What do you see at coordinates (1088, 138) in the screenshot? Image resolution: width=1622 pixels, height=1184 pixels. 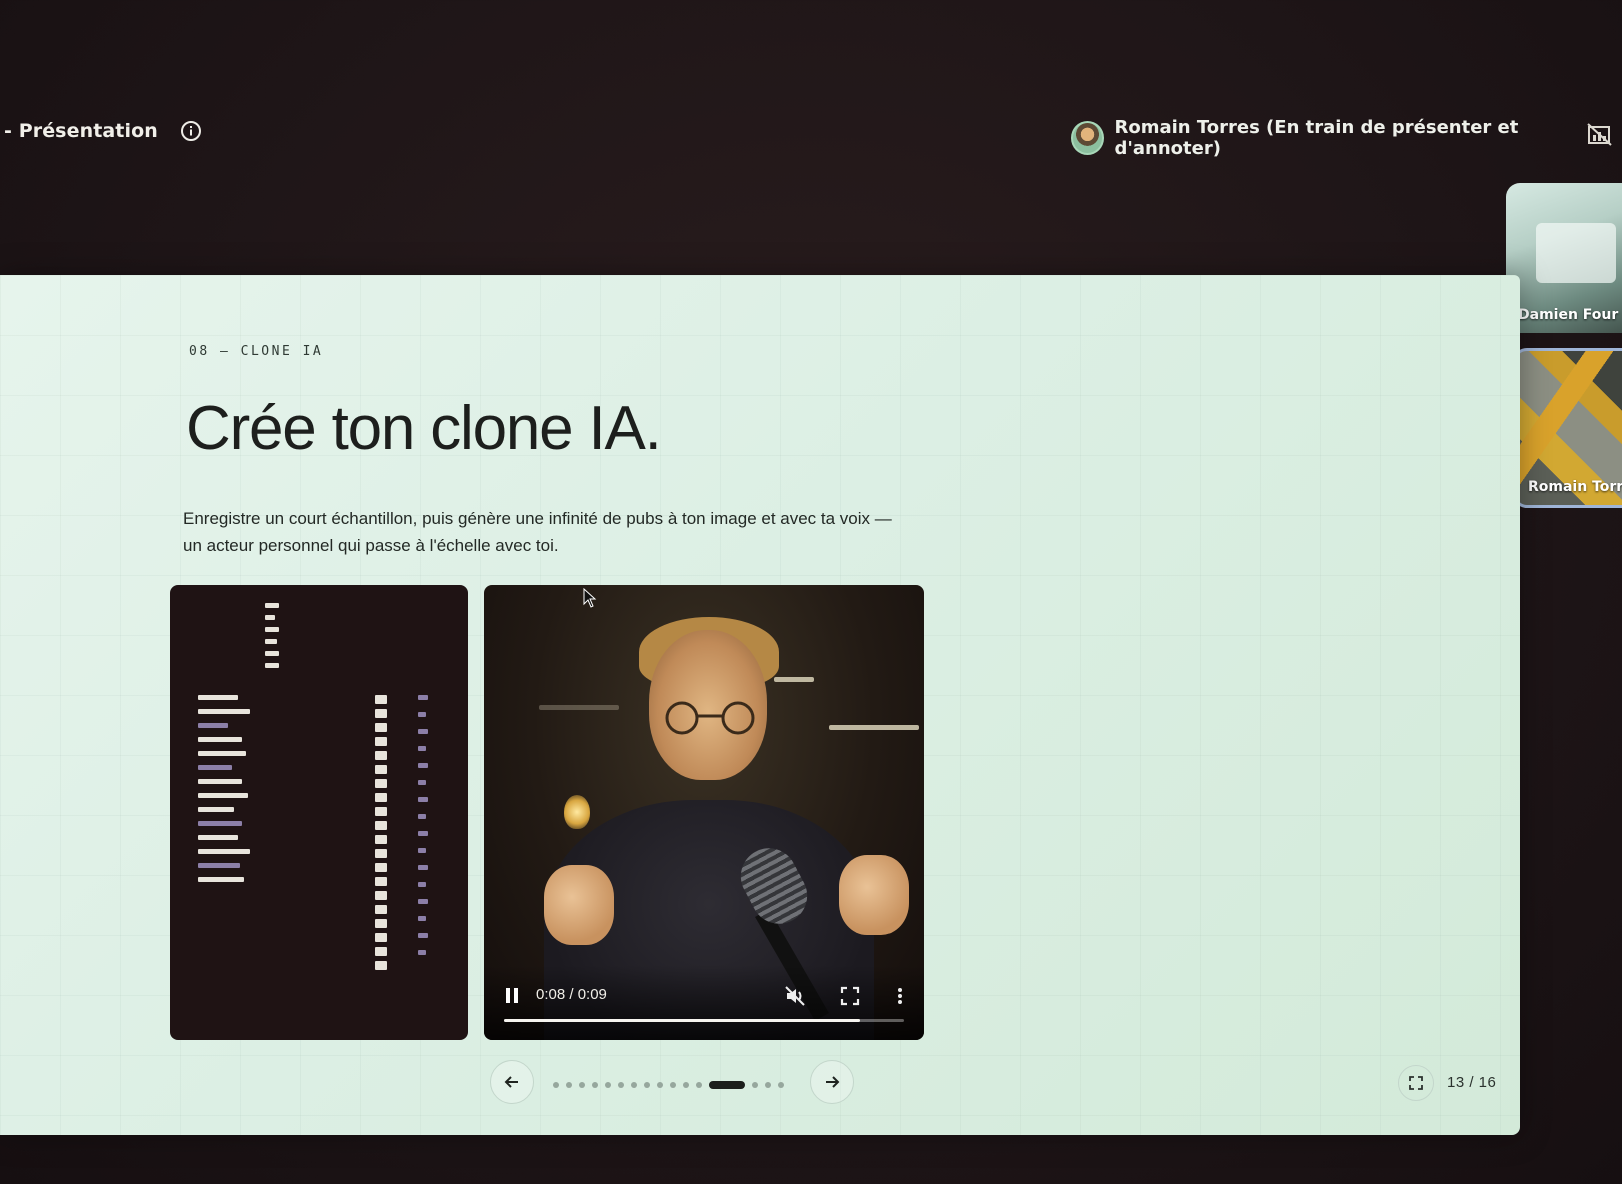 I see `avatar` at bounding box center [1088, 138].